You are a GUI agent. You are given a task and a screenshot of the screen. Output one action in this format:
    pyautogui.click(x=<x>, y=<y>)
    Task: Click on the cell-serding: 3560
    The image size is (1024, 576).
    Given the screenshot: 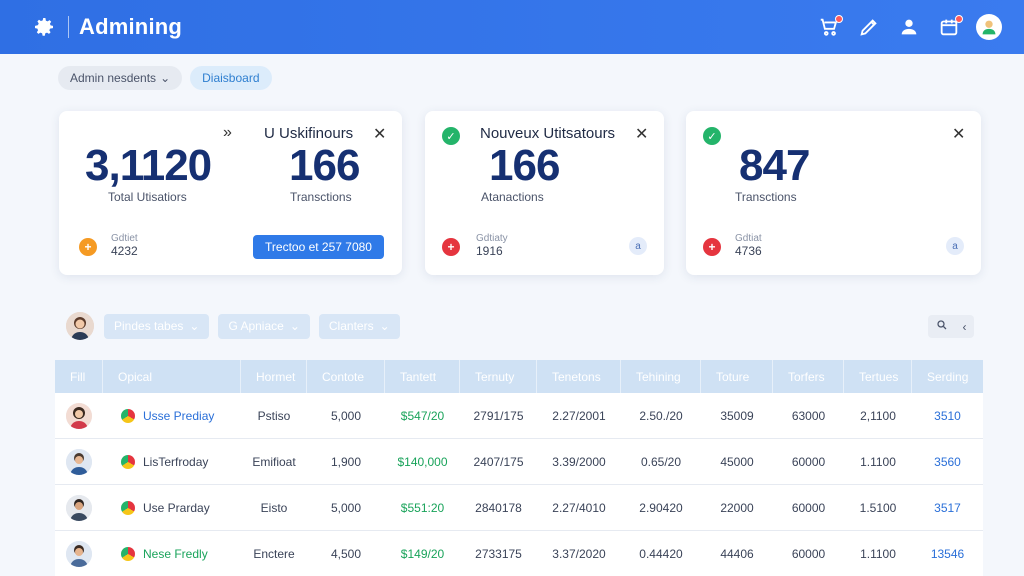 What is the action you would take?
    pyautogui.click(x=947, y=461)
    